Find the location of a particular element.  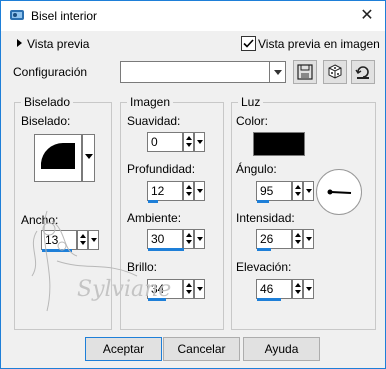

depth-label: Profundidad: is located at coordinates (161, 169).